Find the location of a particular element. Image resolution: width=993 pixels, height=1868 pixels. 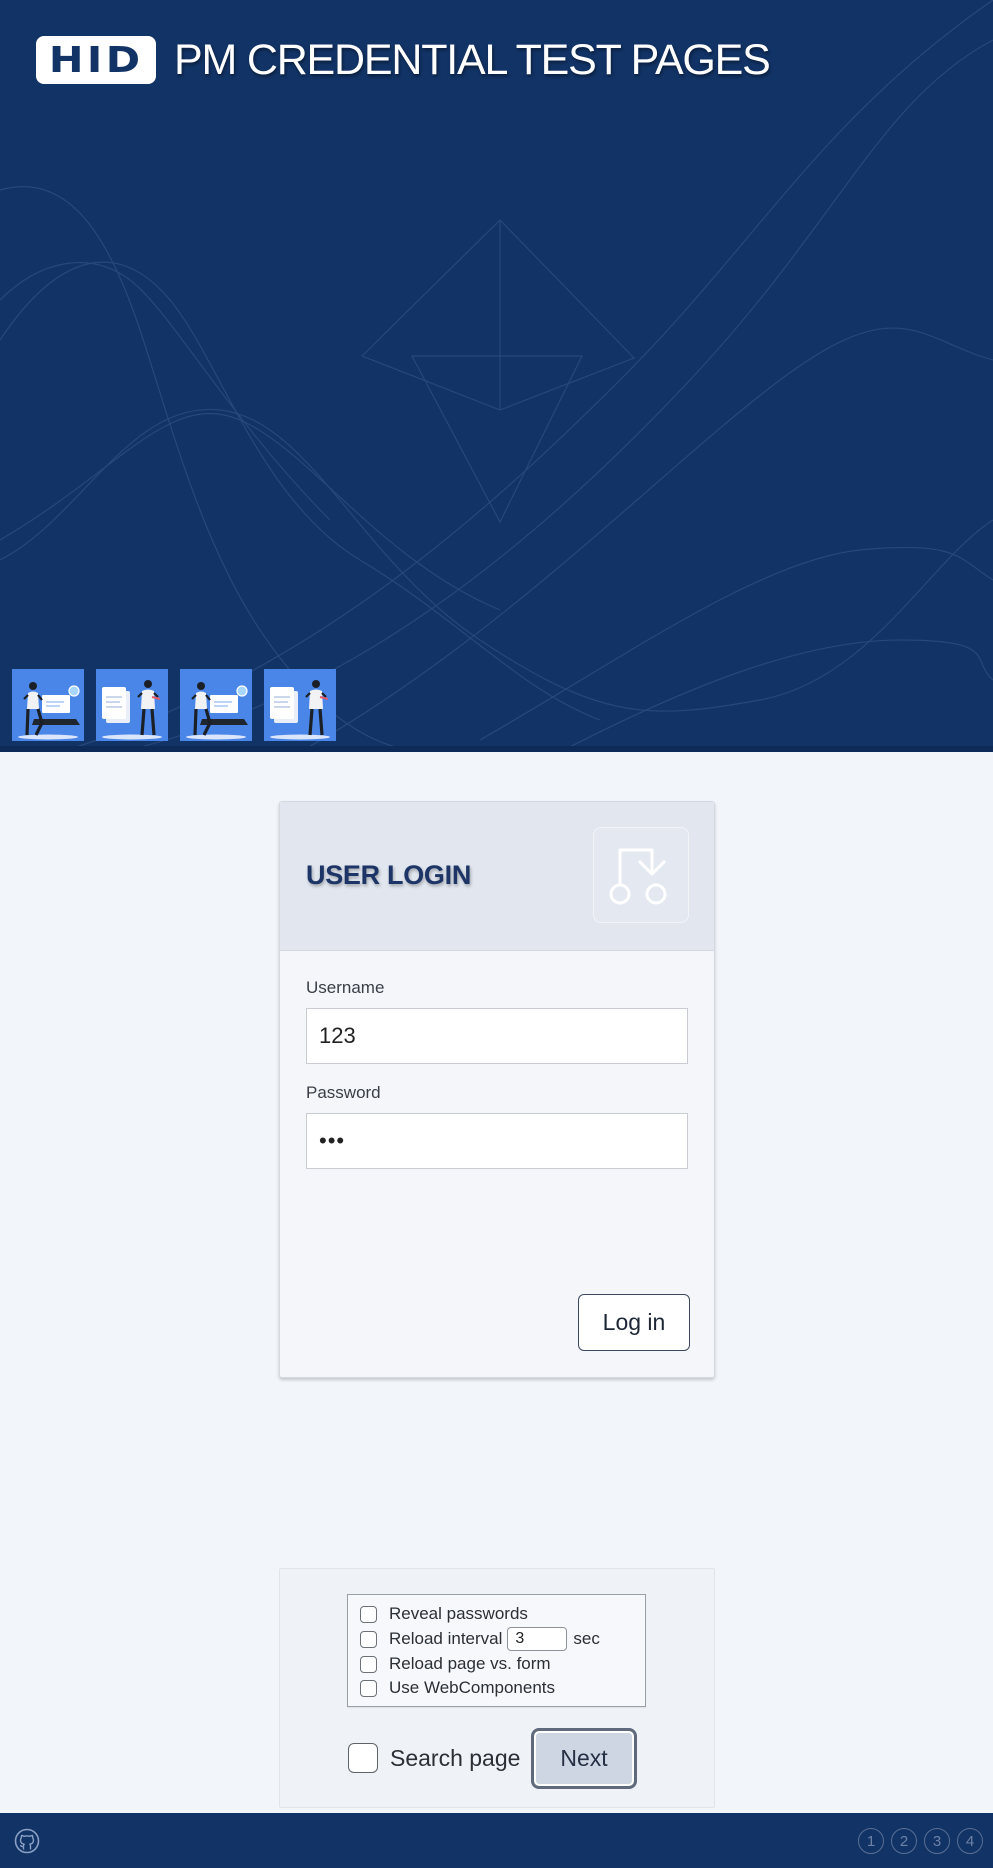

thumbnail-strip is located at coordinates (174, 705).